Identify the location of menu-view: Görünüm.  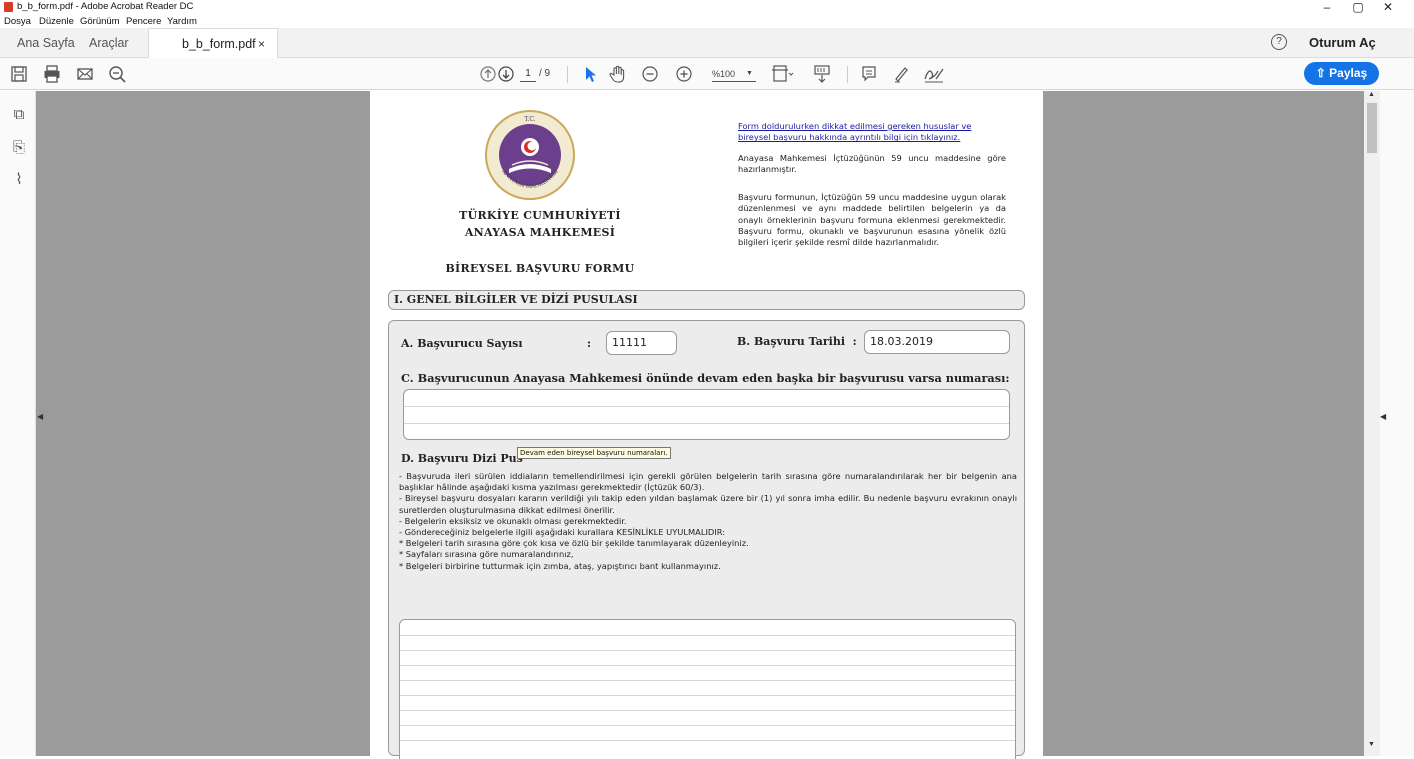
(100, 21).